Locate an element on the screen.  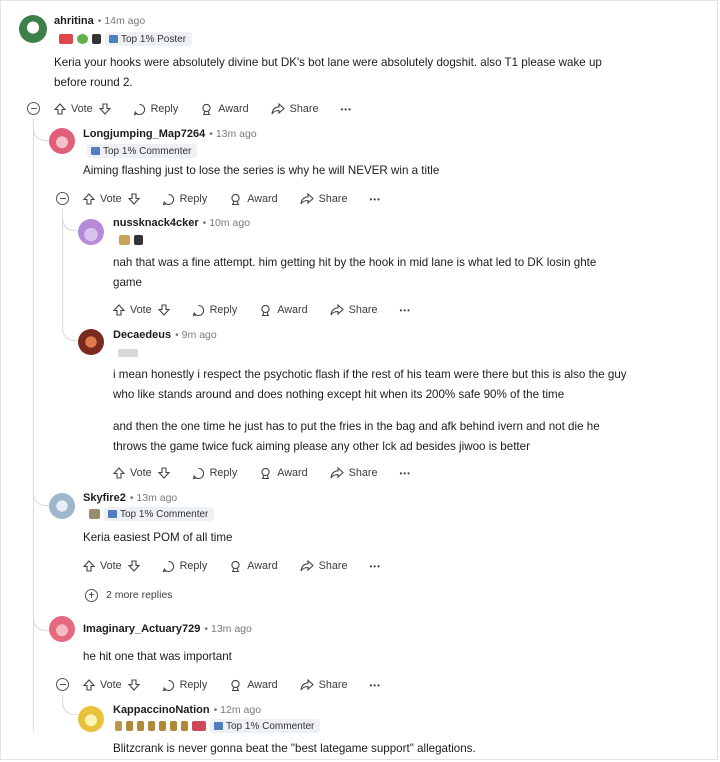
comment-body: he hit one that was important is located at coordinates (157, 656).